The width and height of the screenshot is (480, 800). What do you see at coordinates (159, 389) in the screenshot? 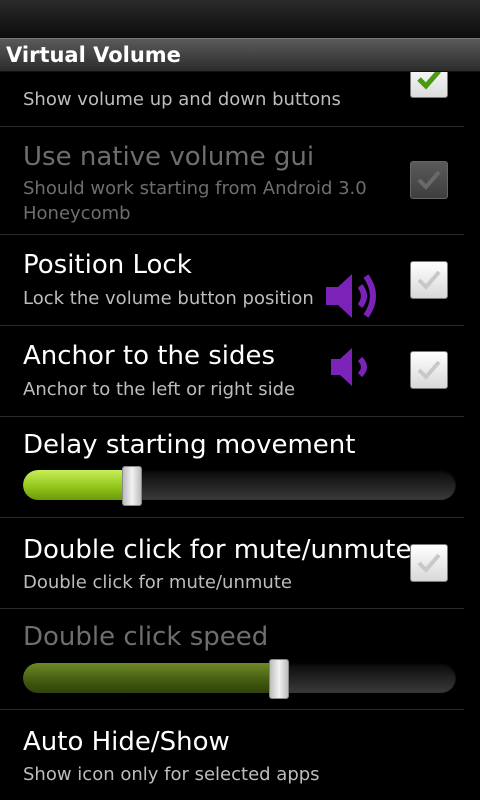
I see `pref-summary: Anchor to the left or right side` at bounding box center [159, 389].